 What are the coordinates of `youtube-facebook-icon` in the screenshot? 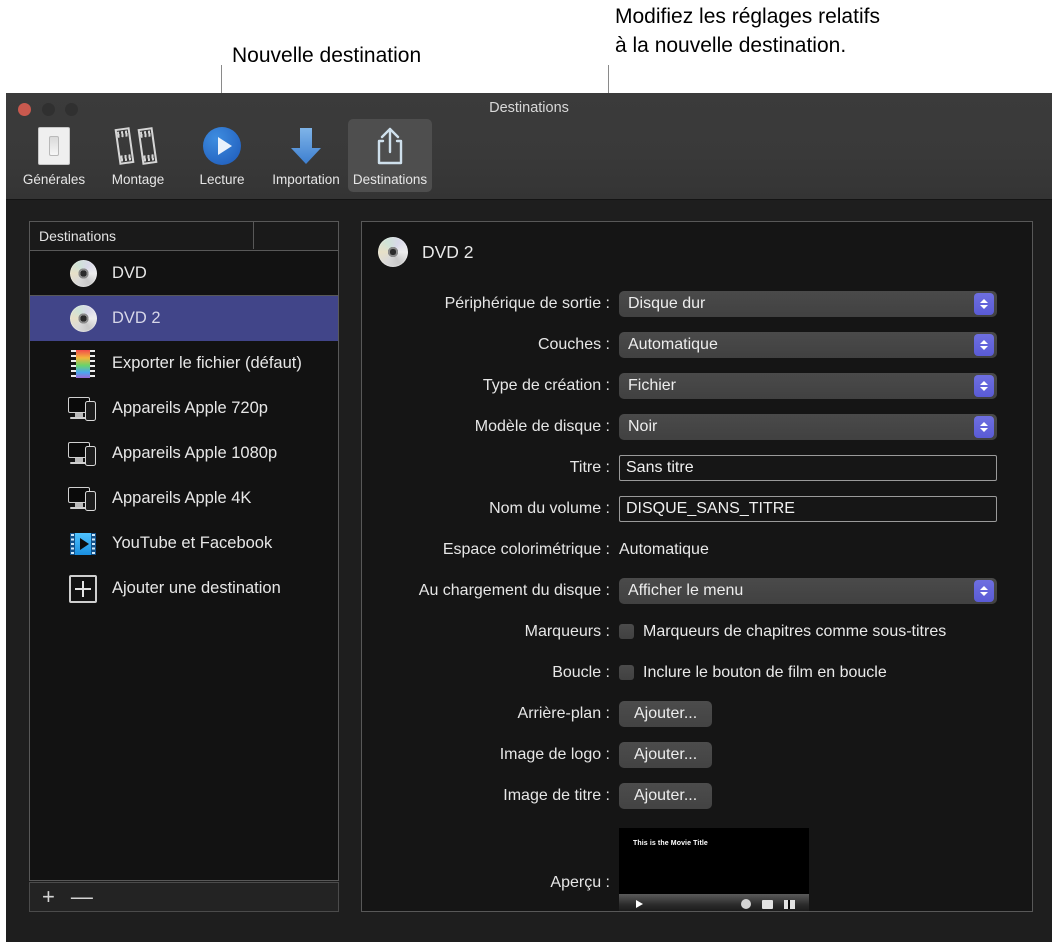 It's located at (83, 544).